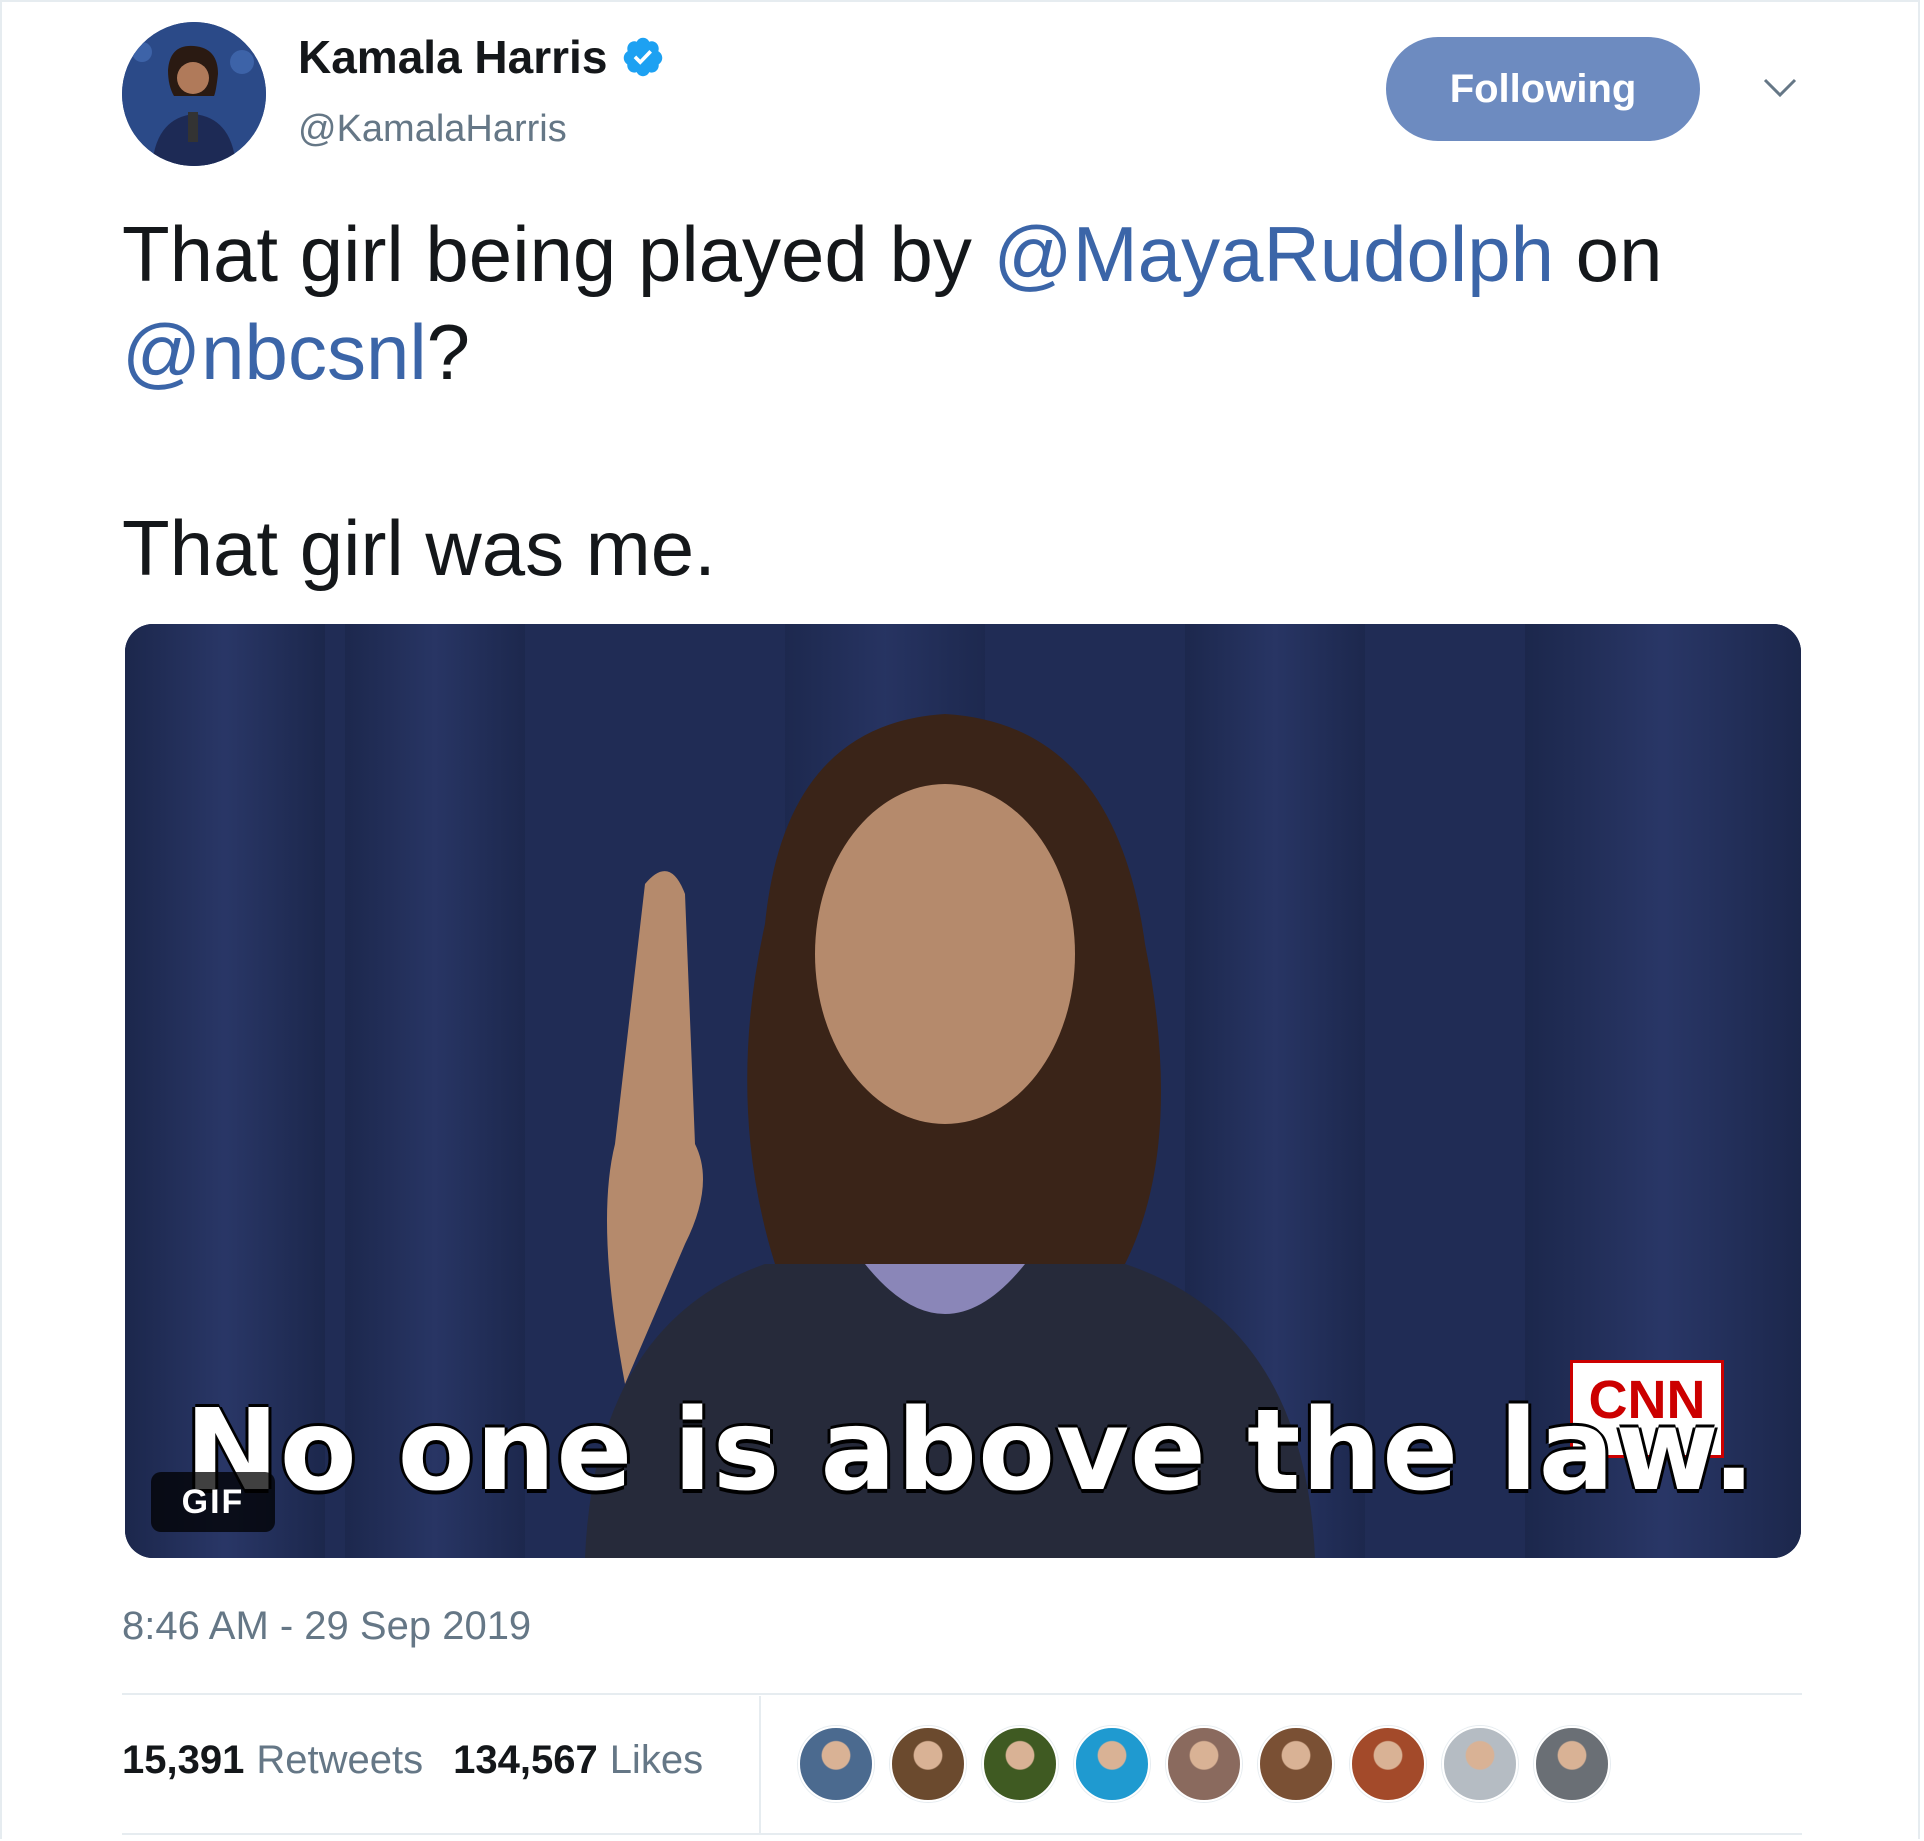 The image size is (1924, 1841). I want to click on mention-nbcsnl: @nbcsnl, so click(274, 352).